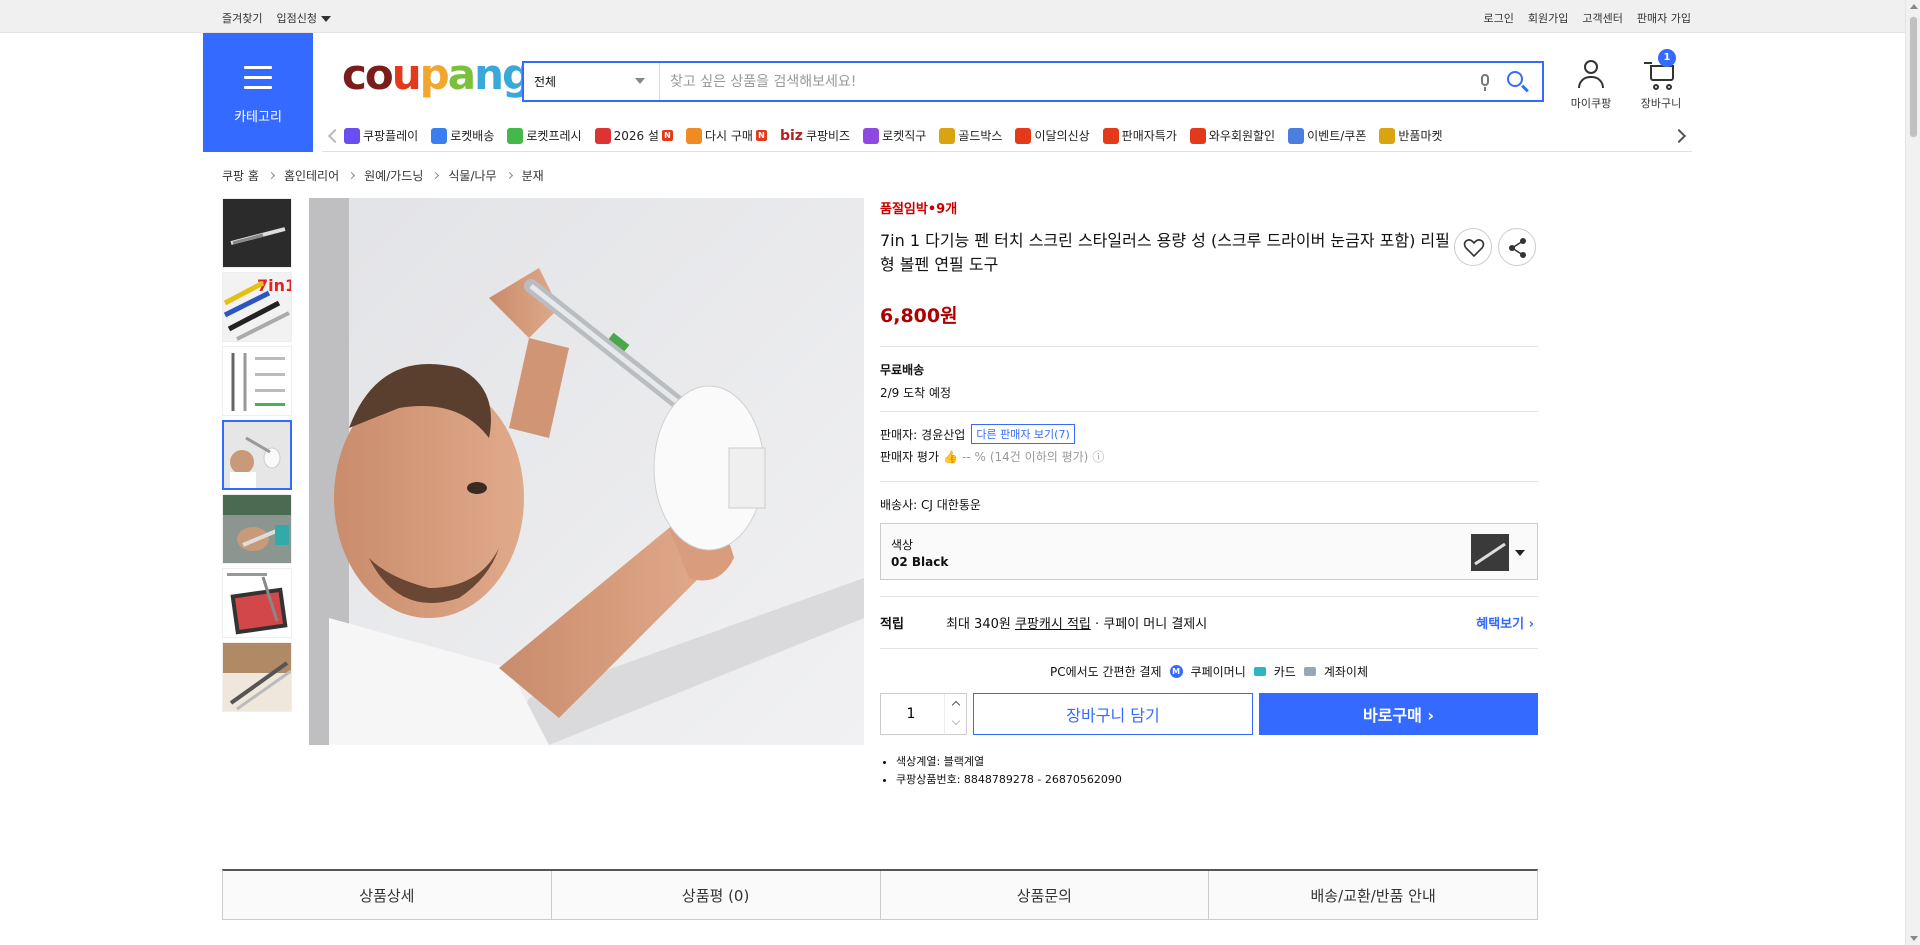 This screenshot has height=945, width=1920. What do you see at coordinates (1490, 552) in the screenshot?
I see `option-swatch-image` at bounding box center [1490, 552].